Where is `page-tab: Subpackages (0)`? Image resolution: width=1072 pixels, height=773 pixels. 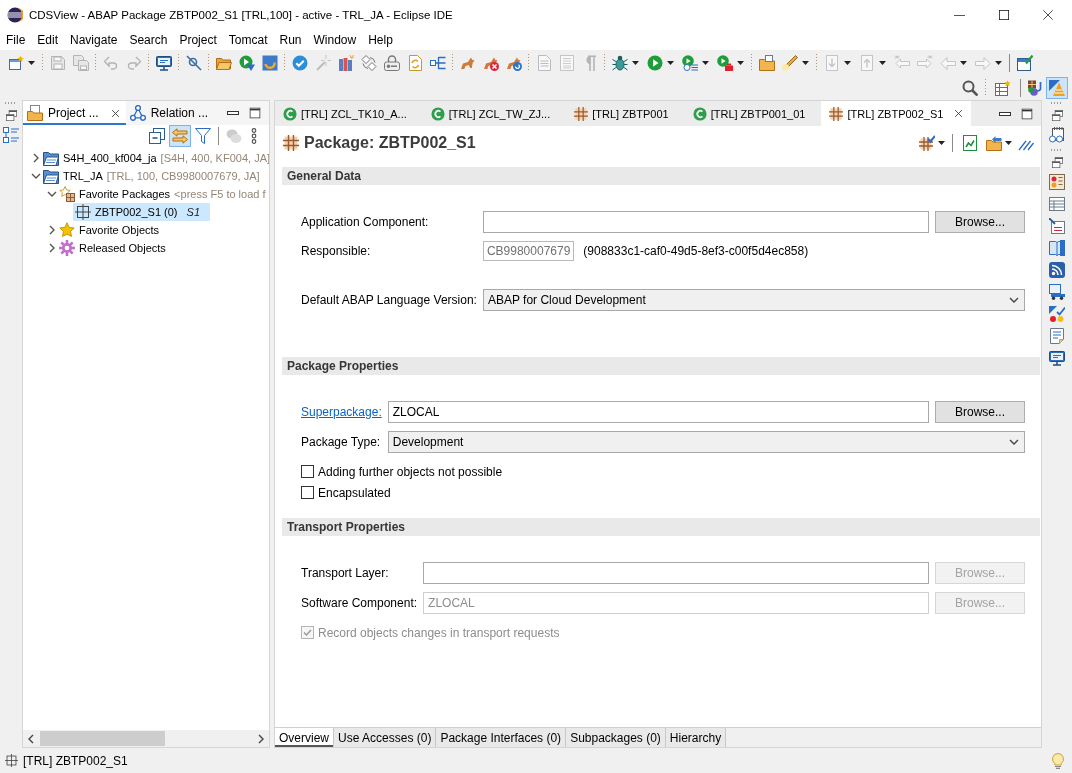 page-tab: Subpackages (0) is located at coordinates (616, 737).